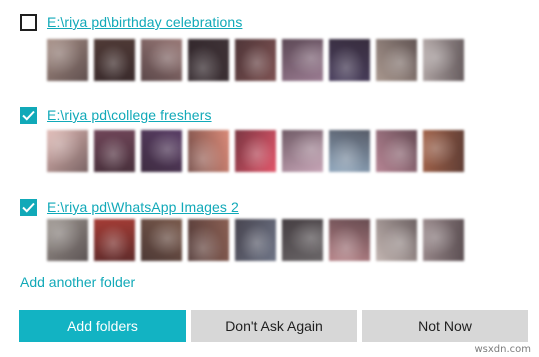 Image resolution: width=539 pixels, height=357 pixels. I want to click on folder-3-checkbox, so click(28, 207).